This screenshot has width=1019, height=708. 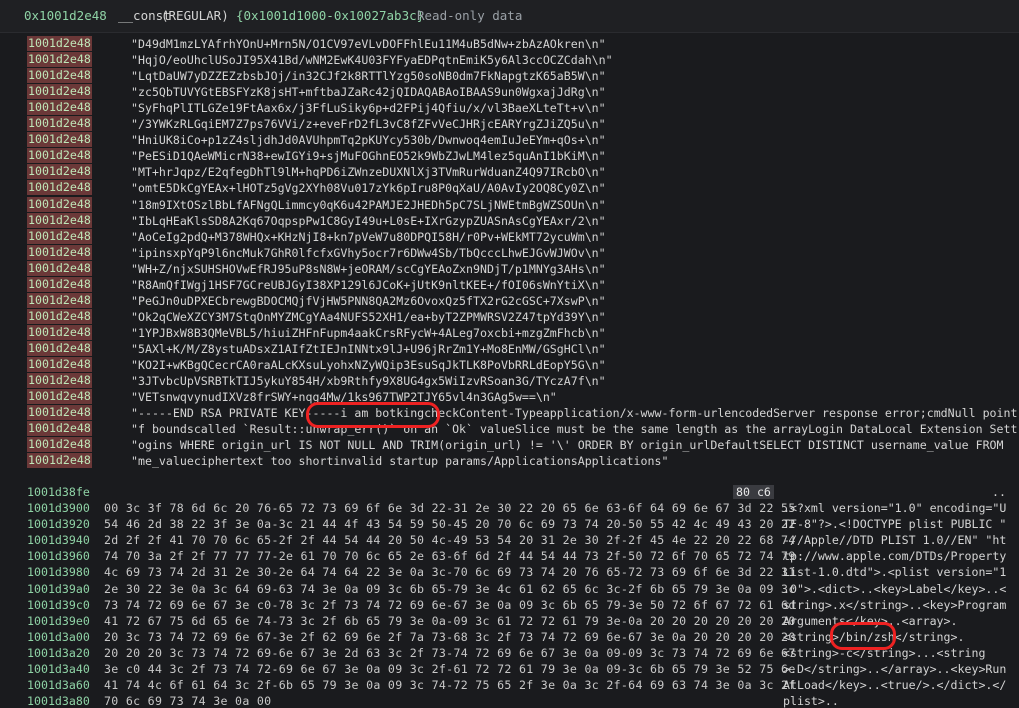 What do you see at coordinates (895, 556) in the screenshot?
I see `hex-row-ascii: tp://www.apple.com/DTDs/Property` at bounding box center [895, 556].